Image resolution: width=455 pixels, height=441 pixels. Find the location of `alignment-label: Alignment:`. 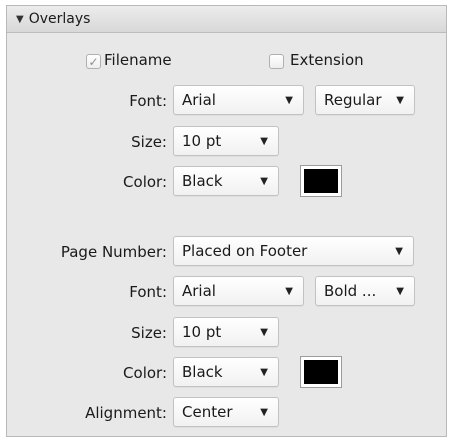

alignment-label: Alignment: is located at coordinates (126, 413).